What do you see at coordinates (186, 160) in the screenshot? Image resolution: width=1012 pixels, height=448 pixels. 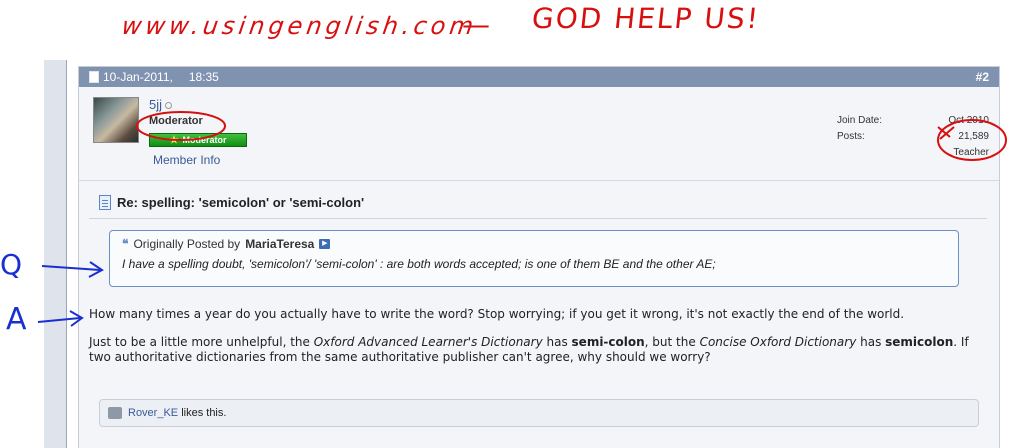 I see `member-info-link: Member Info` at bounding box center [186, 160].